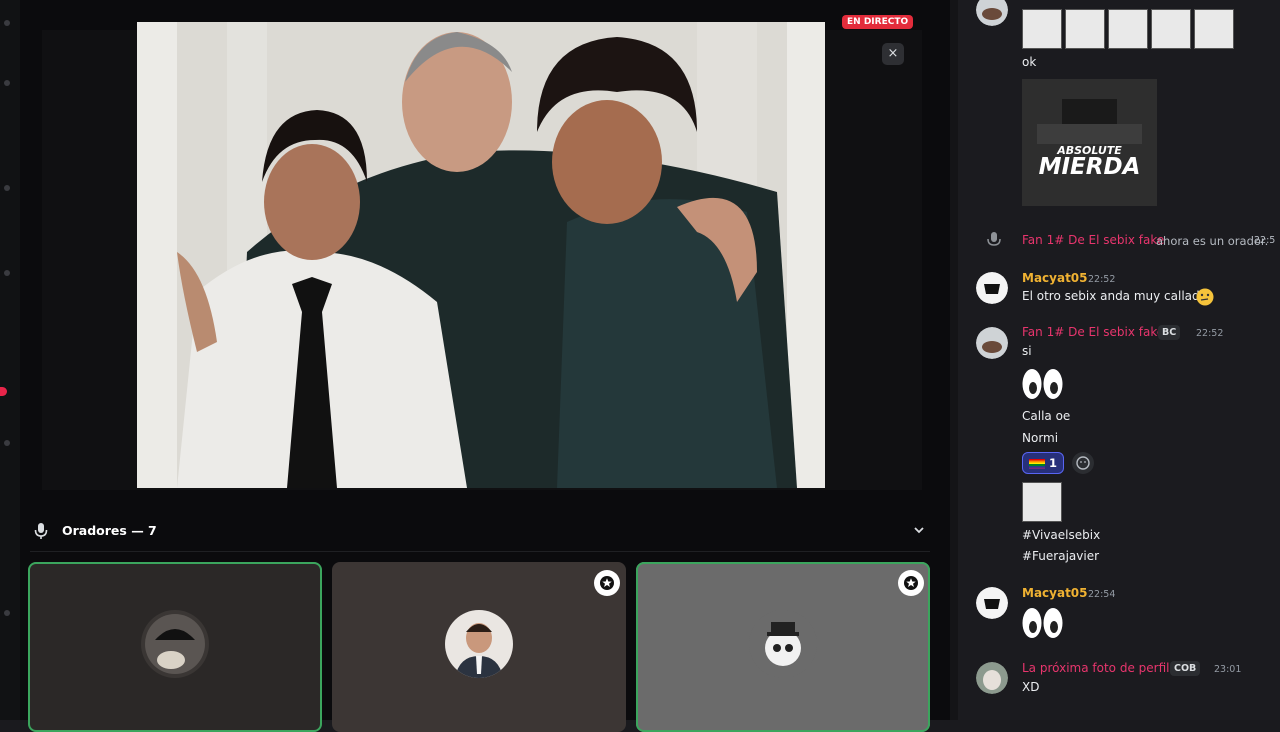 The height and width of the screenshot is (732, 1280). I want to click on add-reaction-button, so click(1083, 463).